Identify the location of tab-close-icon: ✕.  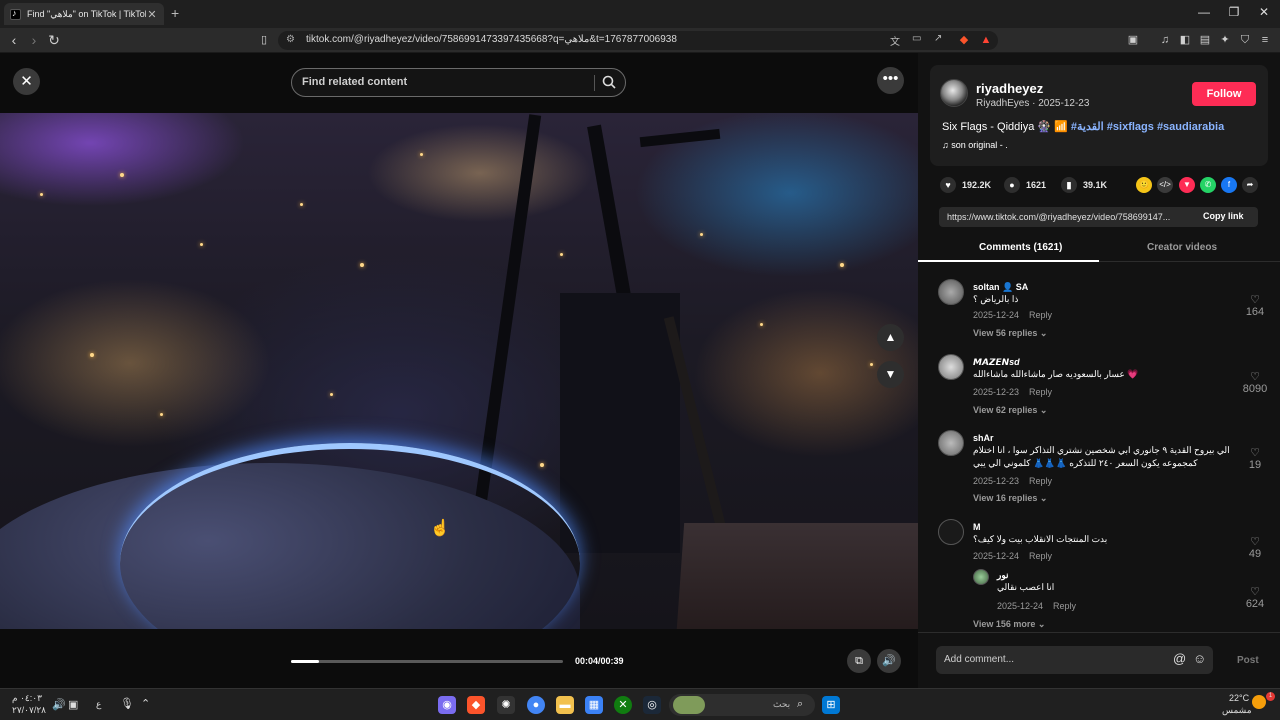
(152, 14).